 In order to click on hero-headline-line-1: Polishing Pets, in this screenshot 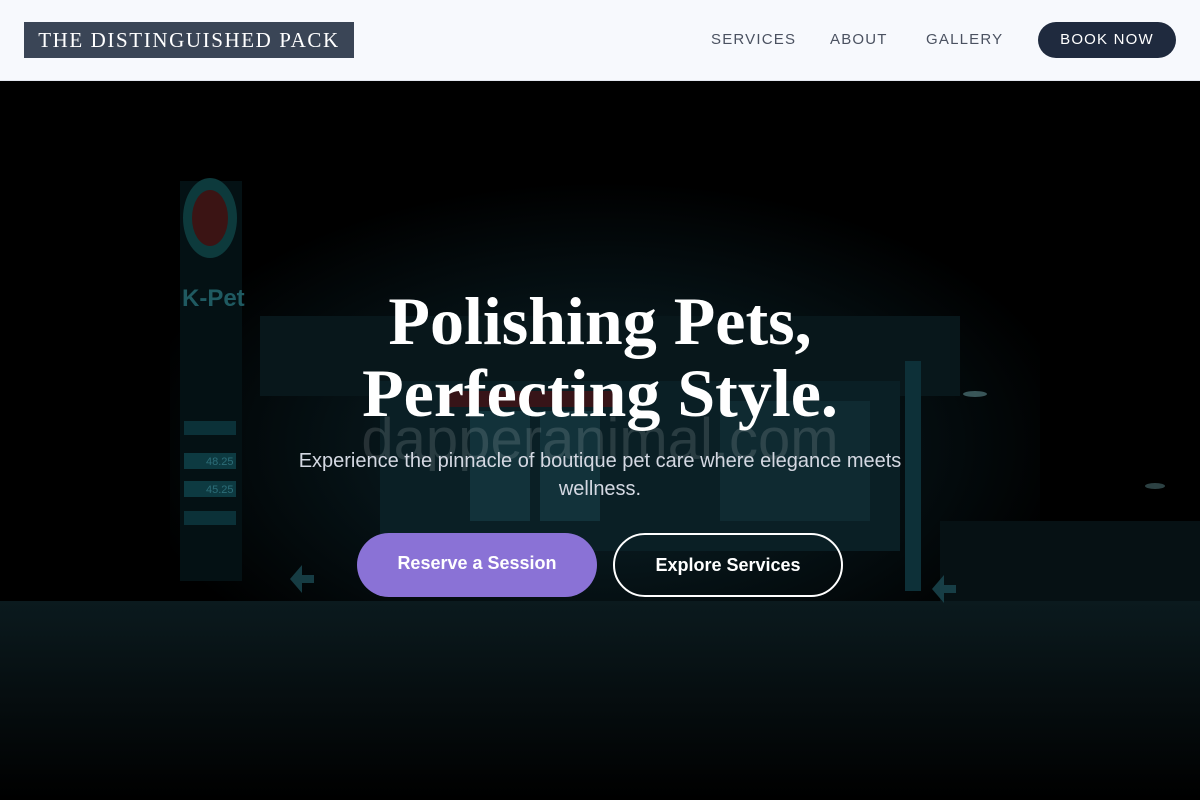, I will do `click(600, 321)`.